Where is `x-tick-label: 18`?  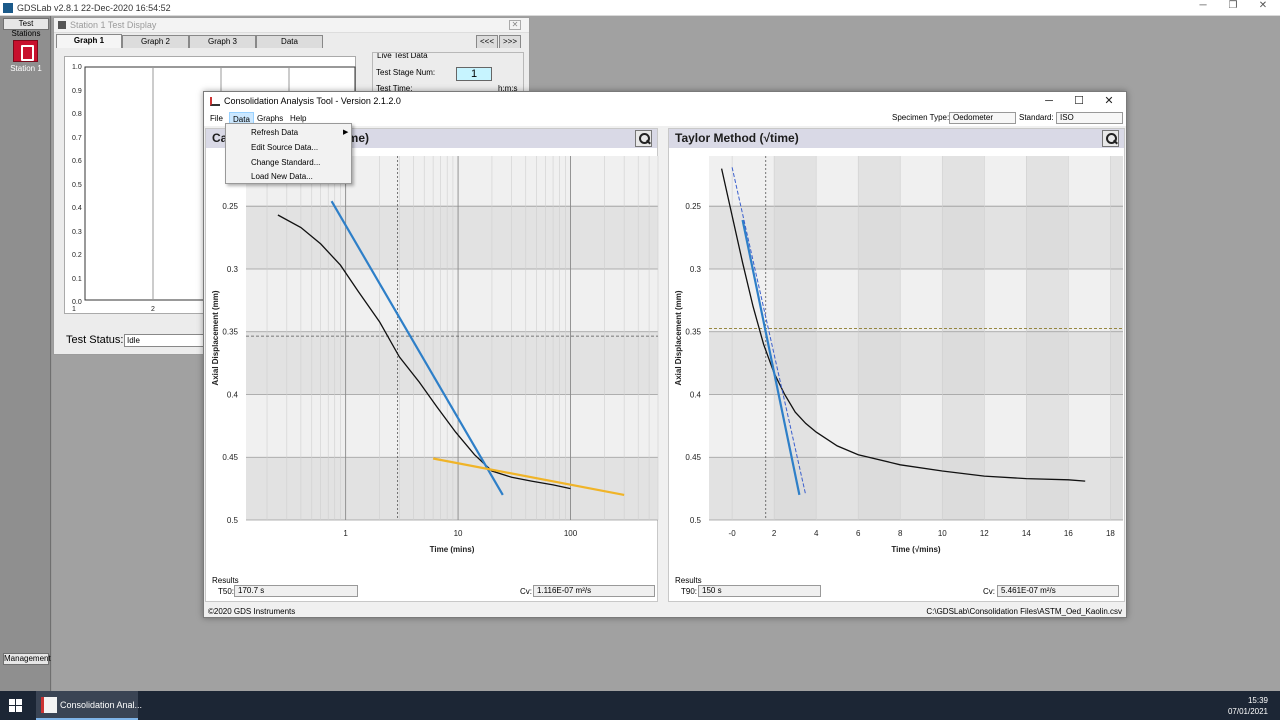 x-tick-label: 18 is located at coordinates (1110, 533).